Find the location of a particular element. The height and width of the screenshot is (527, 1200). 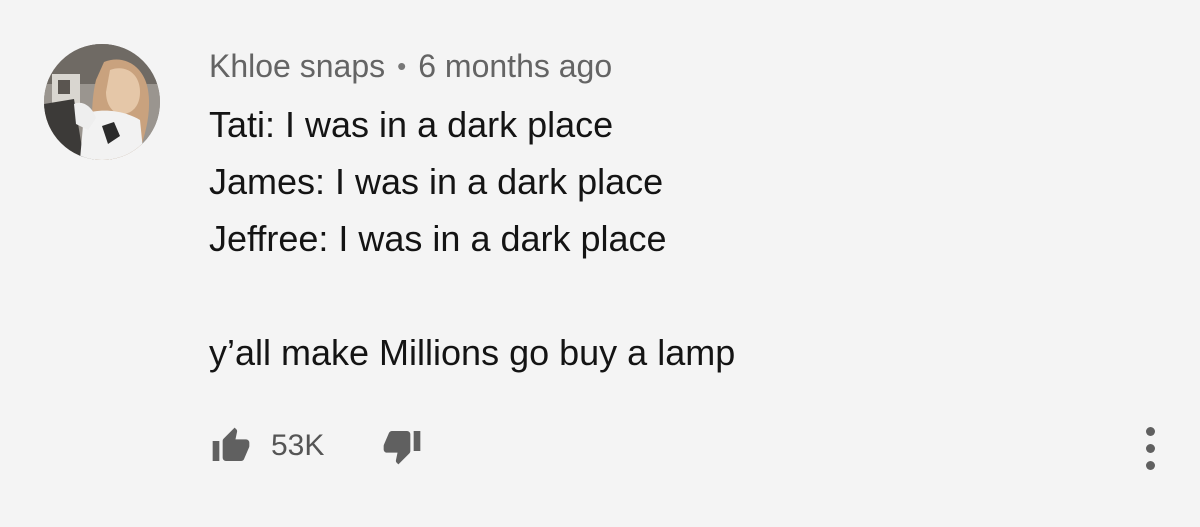

comment-line: James: I was in a dark place is located at coordinates (436, 181).